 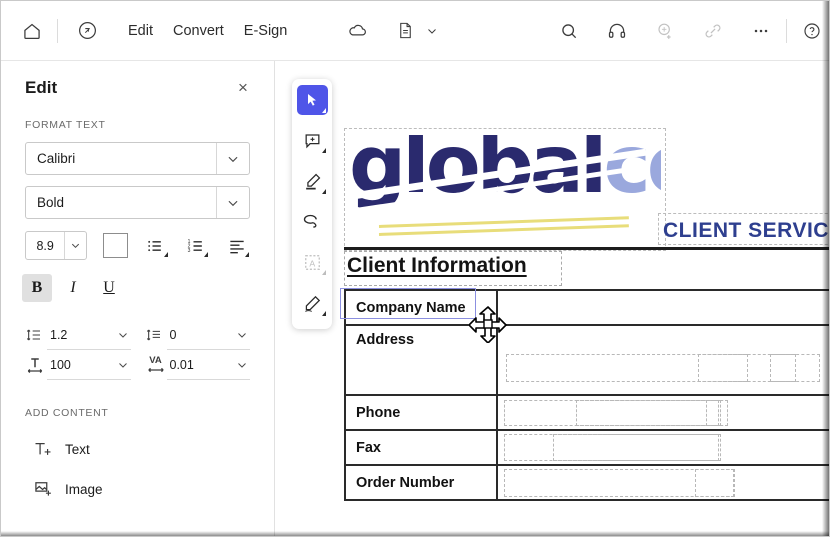 What do you see at coordinates (761, 31) in the screenshot?
I see `more-options-icon` at bounding box center [761, 31].